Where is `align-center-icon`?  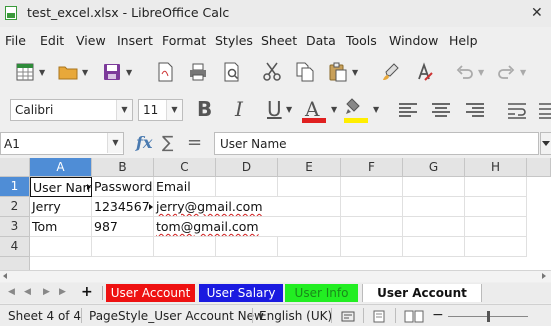
align-center-icon is located at coordinates (441, 111).